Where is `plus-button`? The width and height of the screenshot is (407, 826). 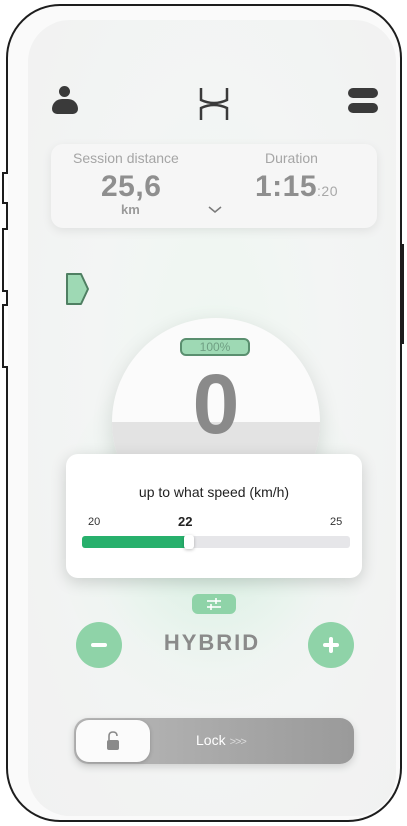 plus-button is located at coordinates (331, 645).